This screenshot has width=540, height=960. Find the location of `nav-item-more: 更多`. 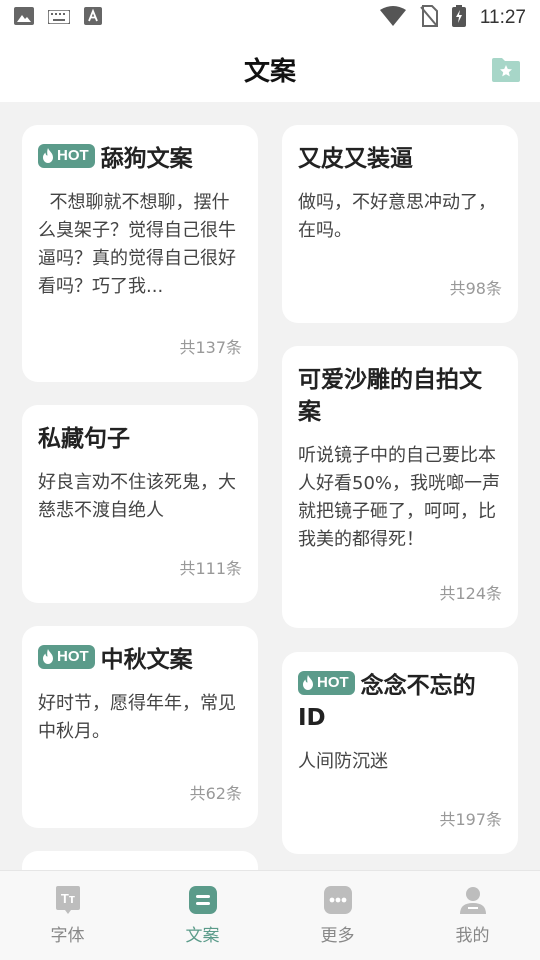

nav-item-more: 更多 is located at coordinates (337, 915).